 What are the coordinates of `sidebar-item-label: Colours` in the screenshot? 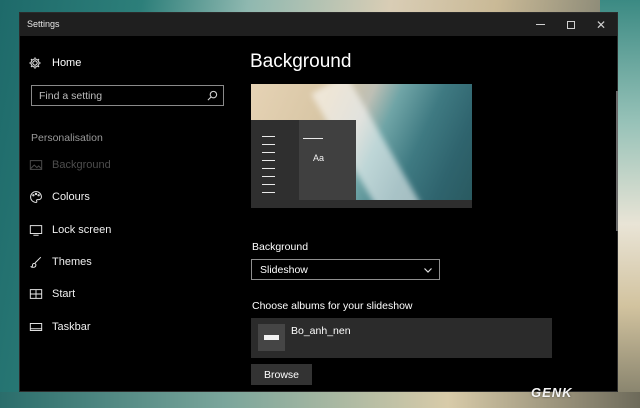 It's located at (71, 197).